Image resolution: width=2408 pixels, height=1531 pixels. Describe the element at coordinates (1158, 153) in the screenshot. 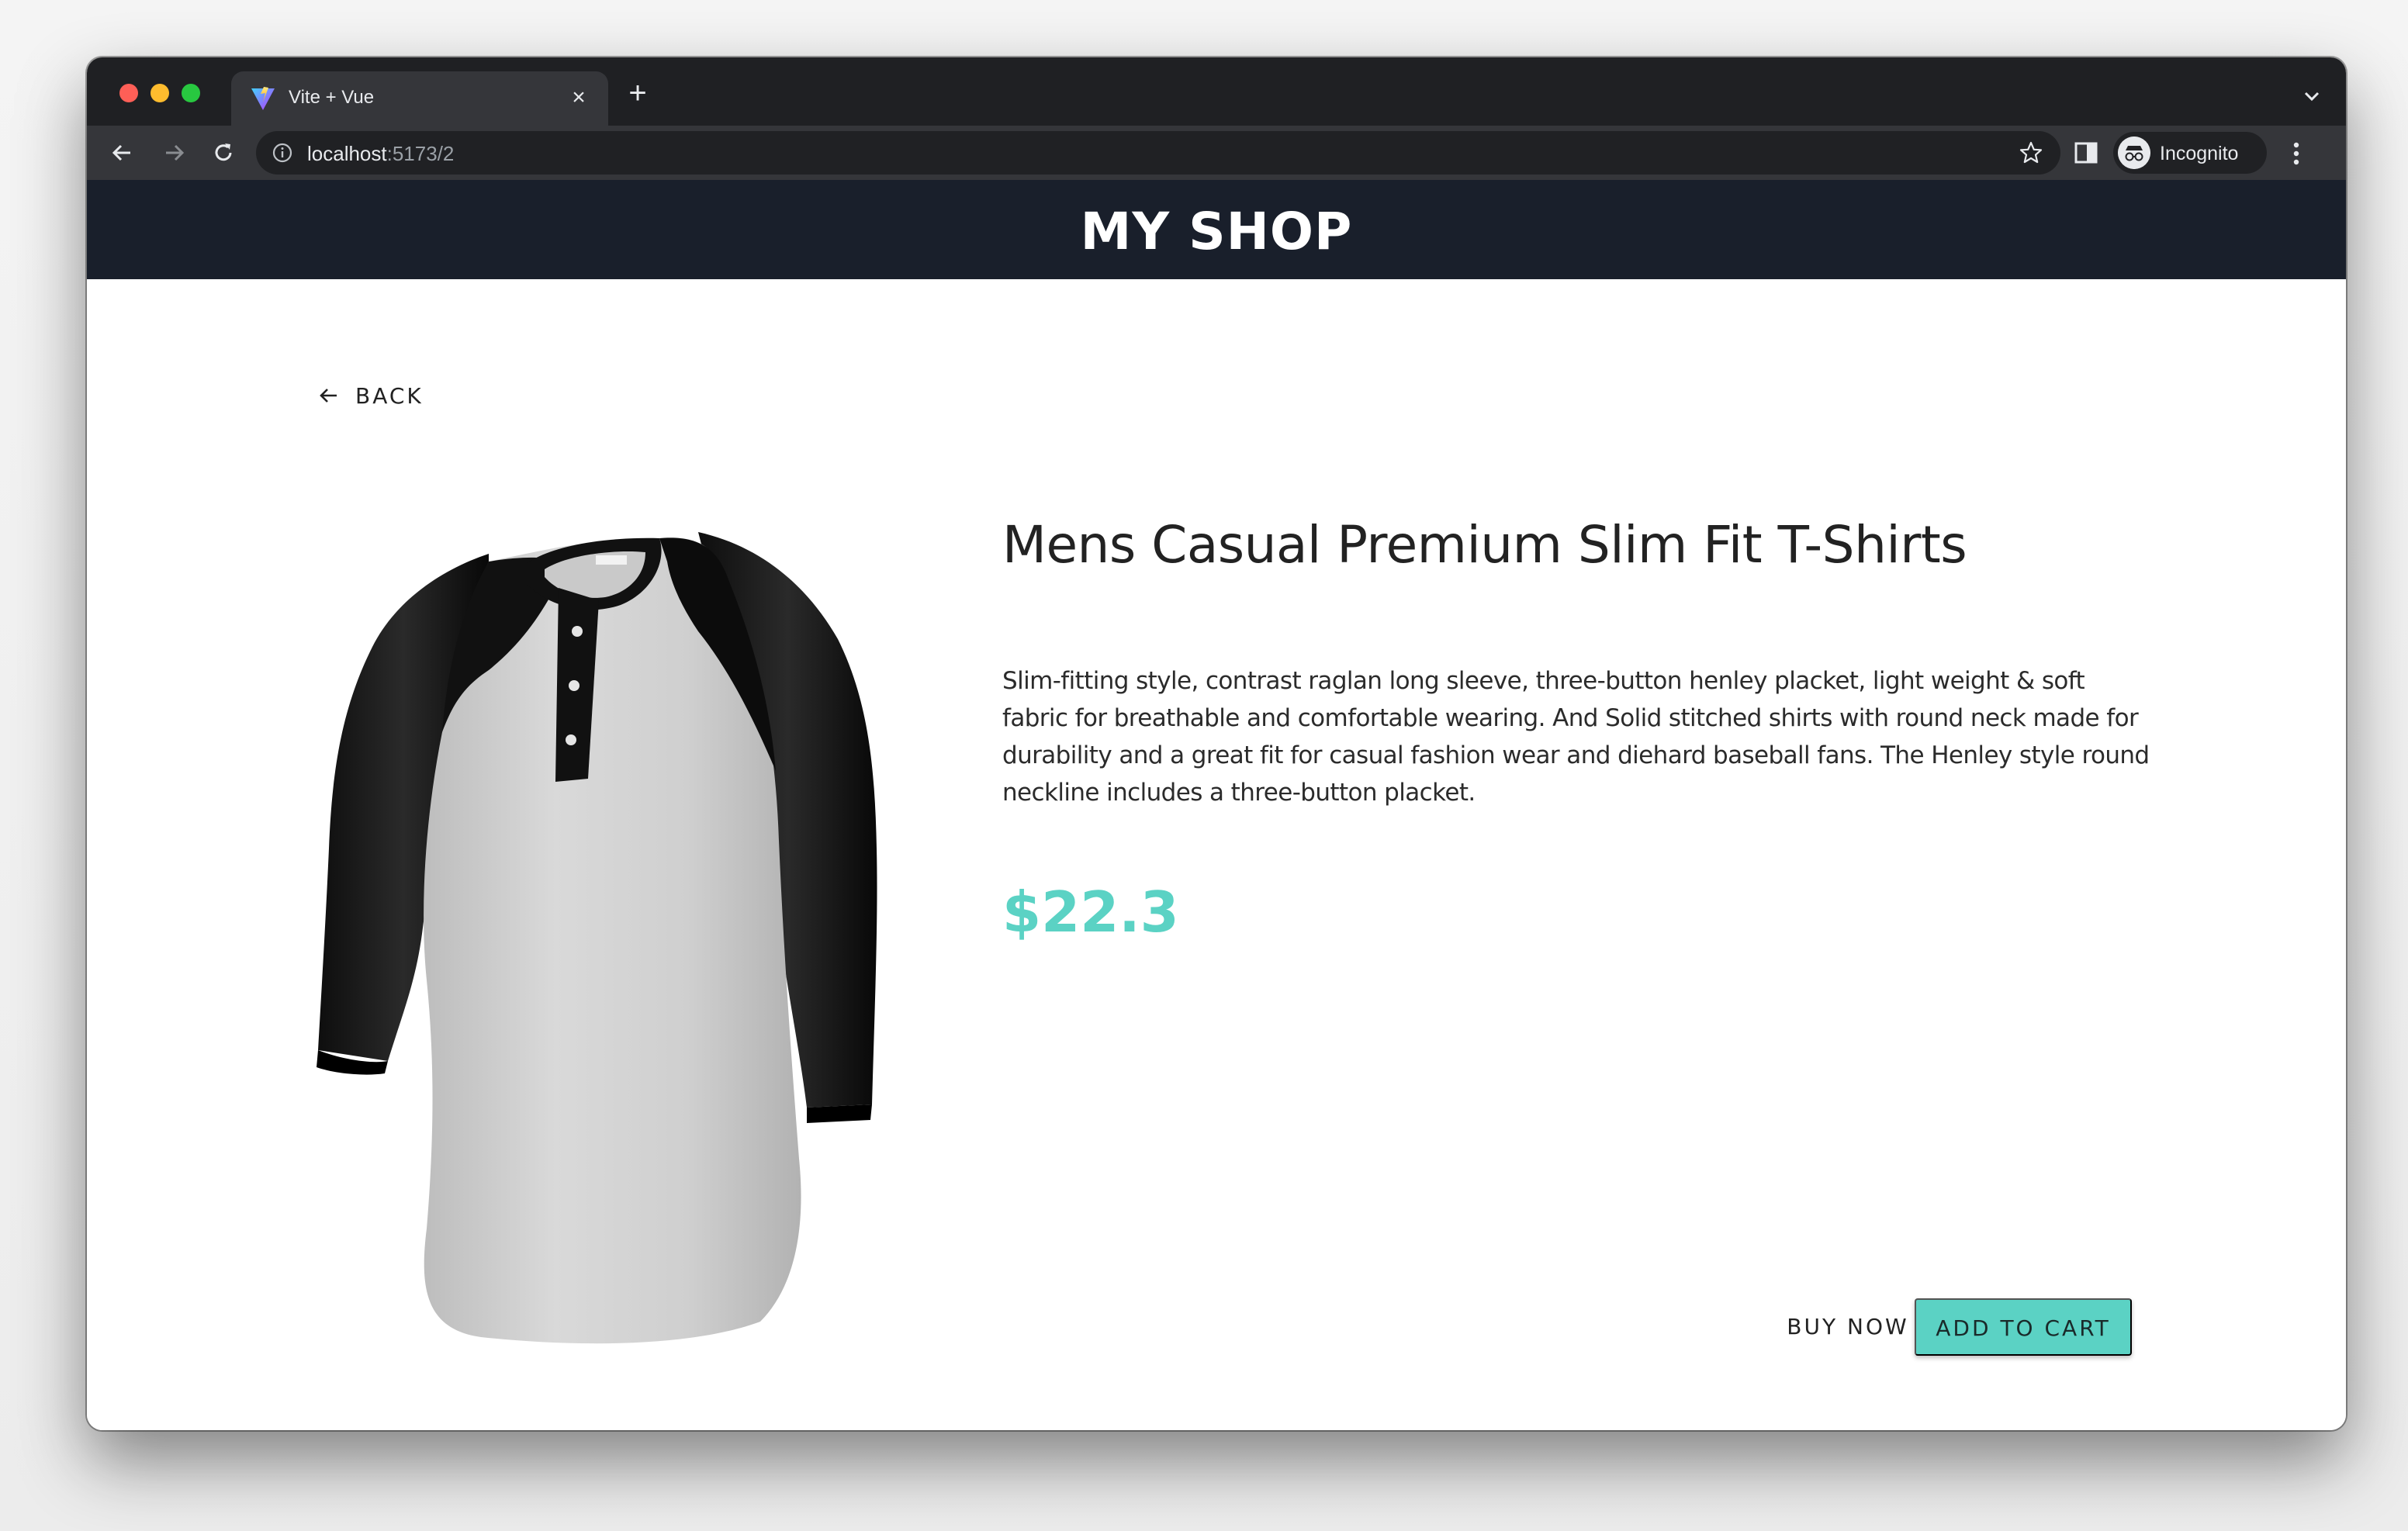

I see `address-bar: localhost:5173/2` at that location.